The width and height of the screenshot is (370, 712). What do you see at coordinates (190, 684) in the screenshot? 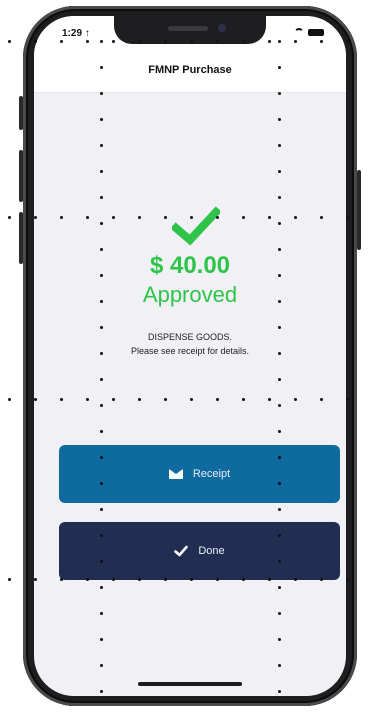
I see `home-indicator` at bounding box center [190, 684].